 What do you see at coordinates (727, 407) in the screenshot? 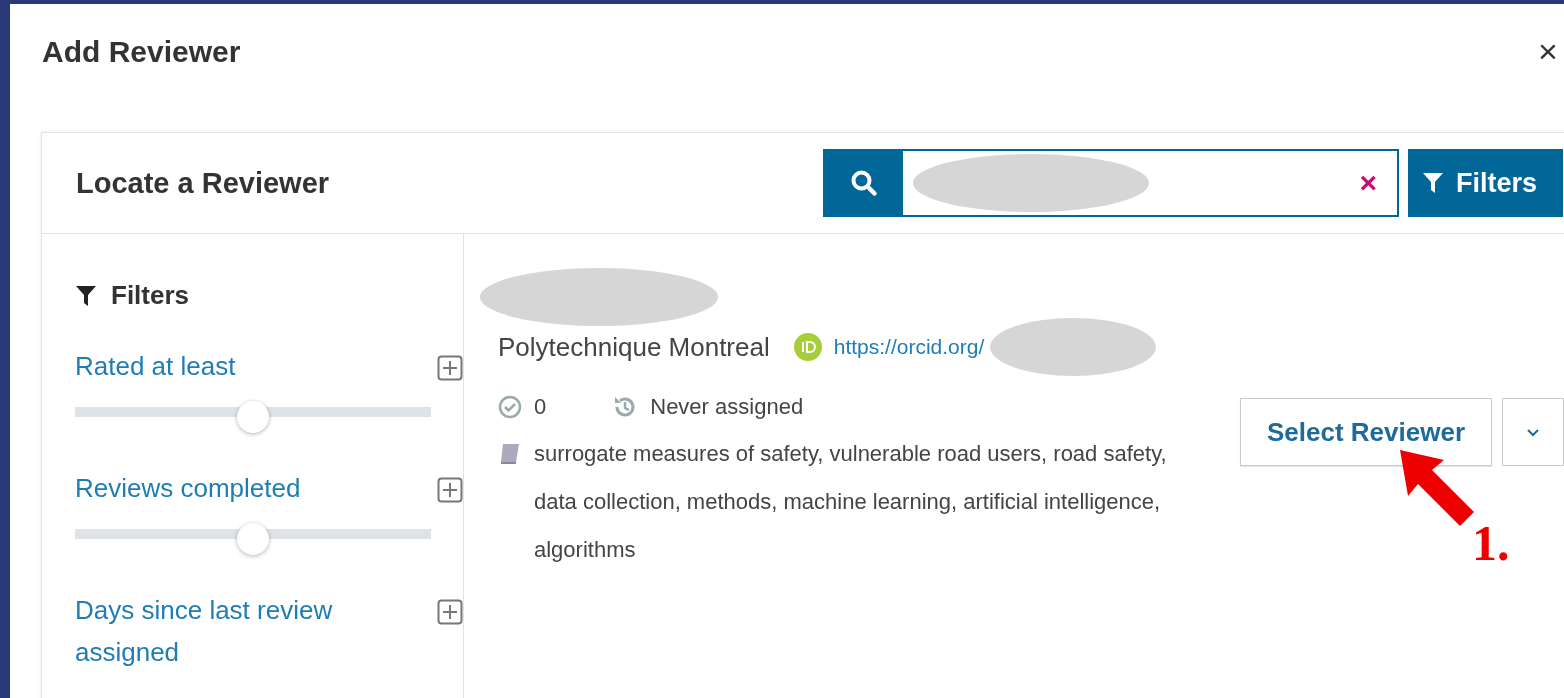
I see `last-assigned: Never assigned` at bounding box center [727, 407].